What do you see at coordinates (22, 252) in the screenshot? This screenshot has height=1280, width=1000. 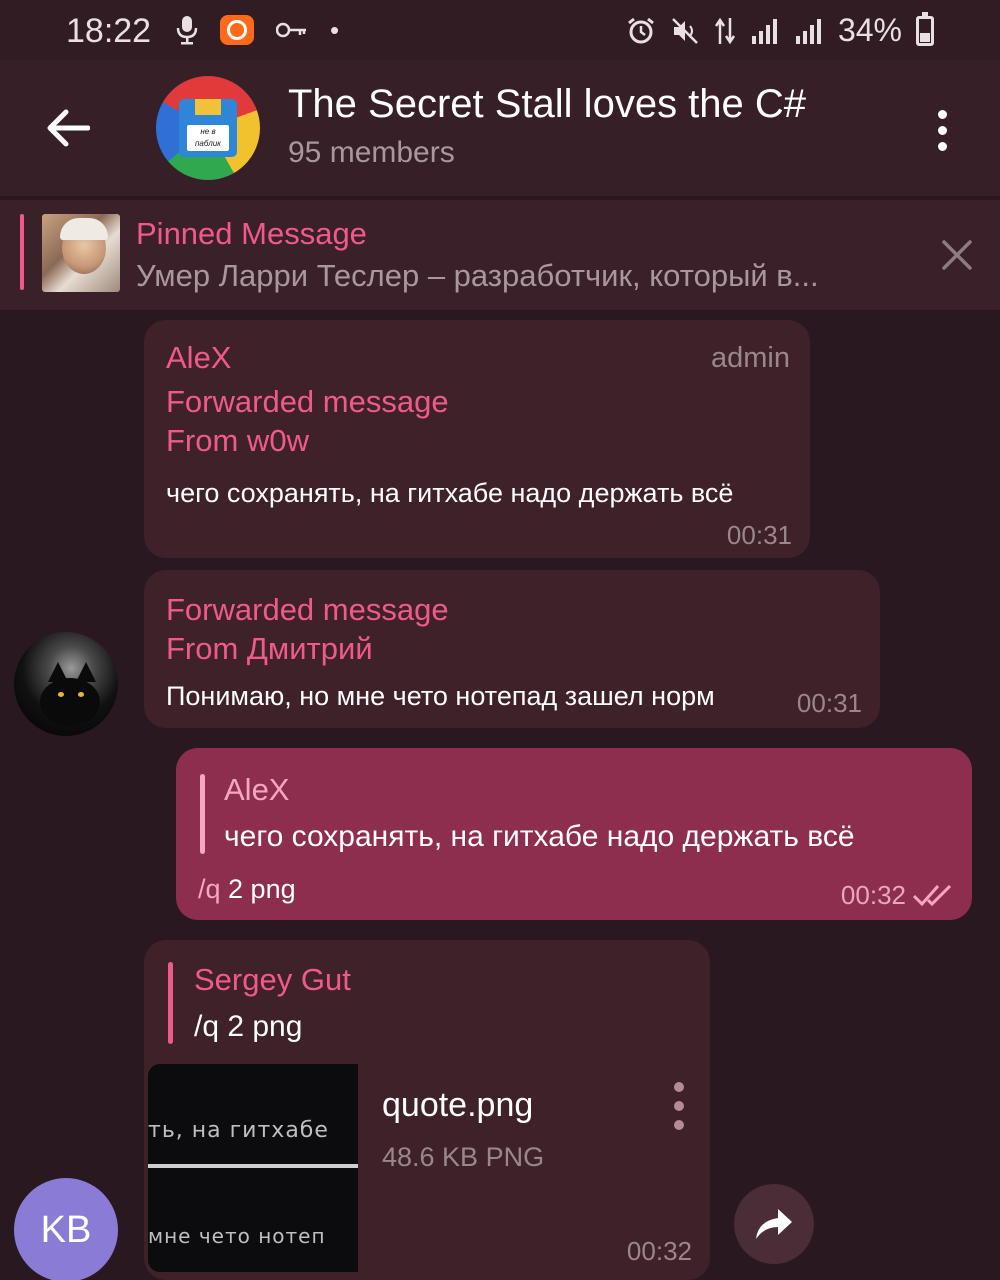 I see `pinned-accent-bar` at bounding box center [22, 252].